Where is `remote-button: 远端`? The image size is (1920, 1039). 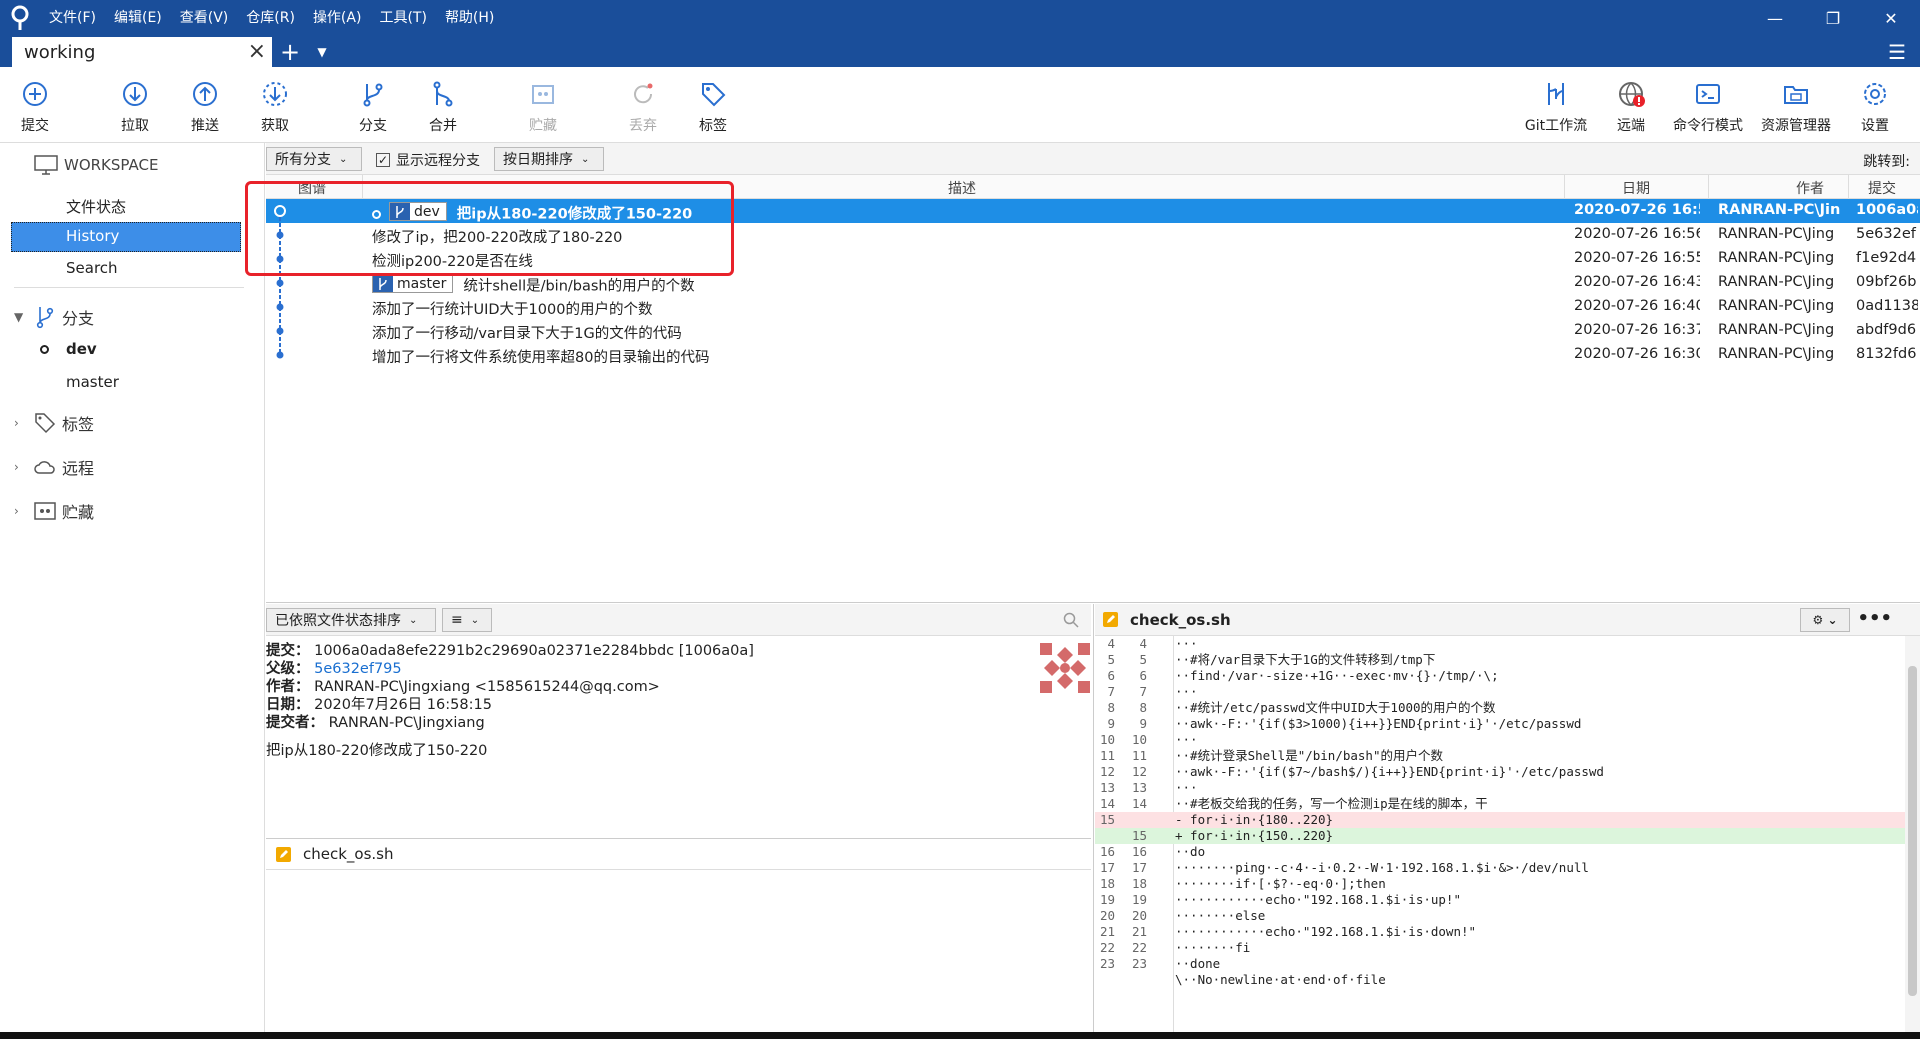 remote-button: 远端 is located at coordinates (1631, 106).